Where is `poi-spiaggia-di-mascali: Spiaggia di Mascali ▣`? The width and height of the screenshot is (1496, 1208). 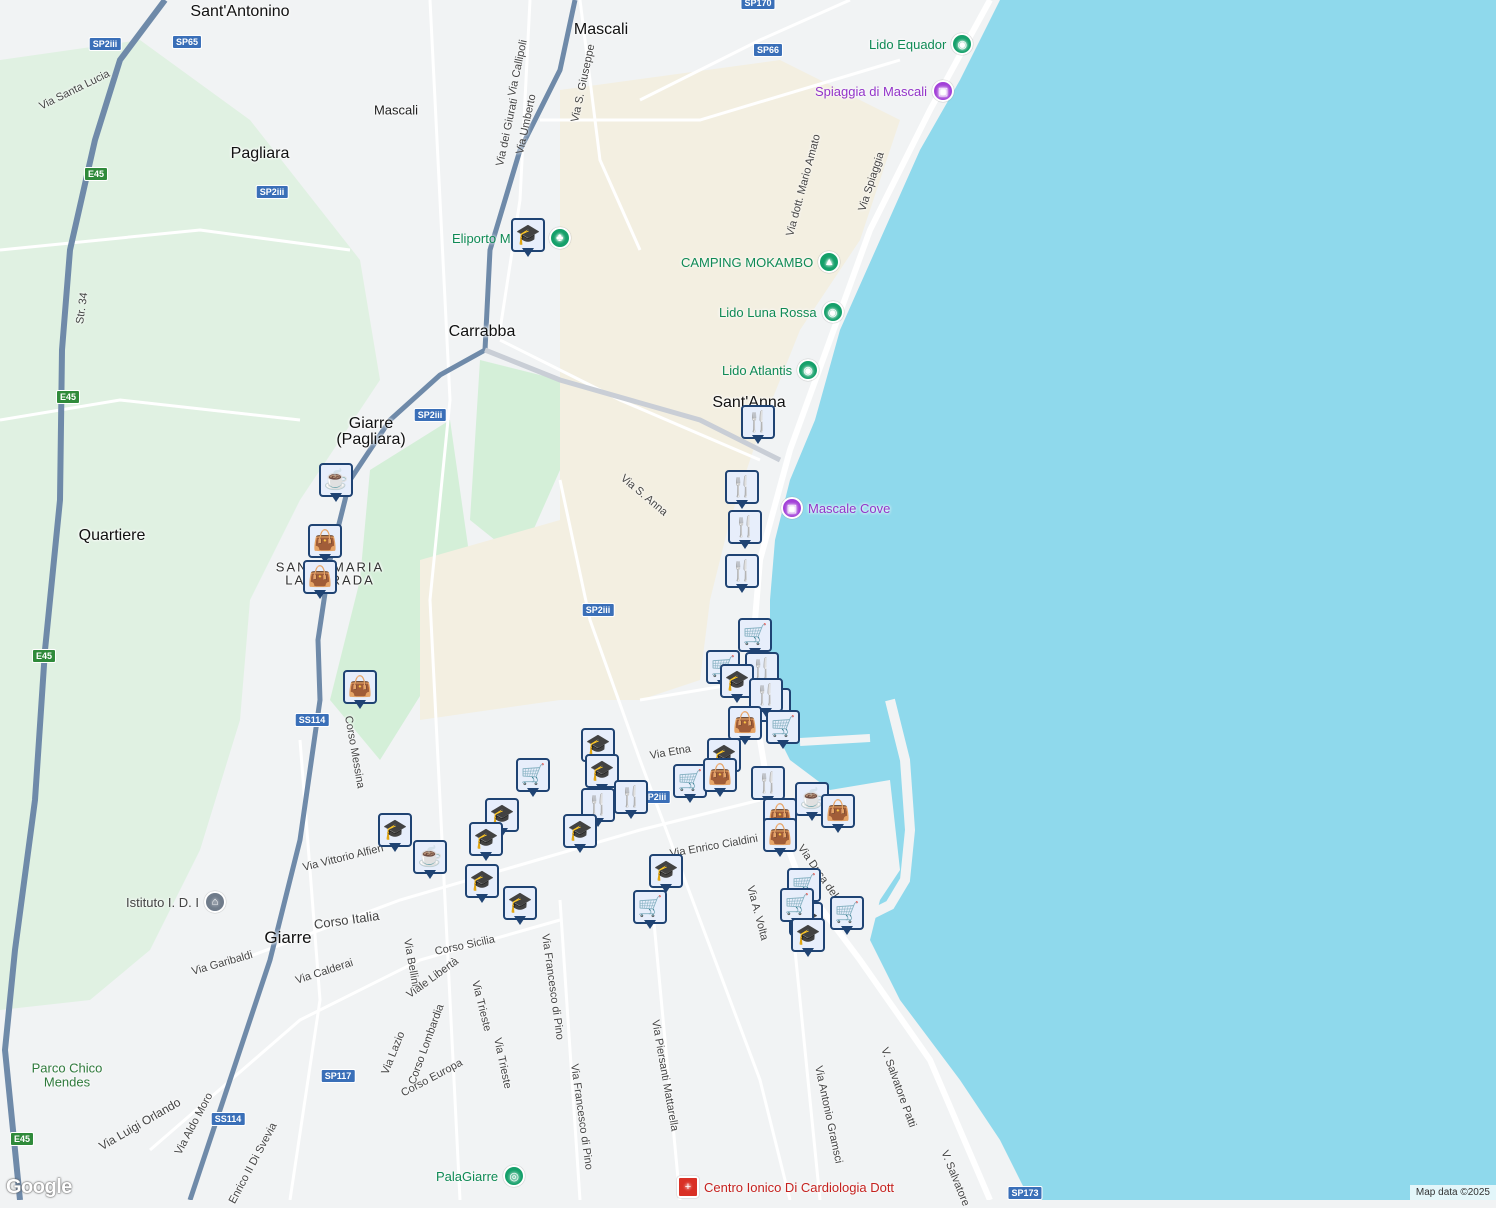 poi-spiaggia-di-mascali: Spiaggia di Mascali ▣ is located at coordinates (885, 91).